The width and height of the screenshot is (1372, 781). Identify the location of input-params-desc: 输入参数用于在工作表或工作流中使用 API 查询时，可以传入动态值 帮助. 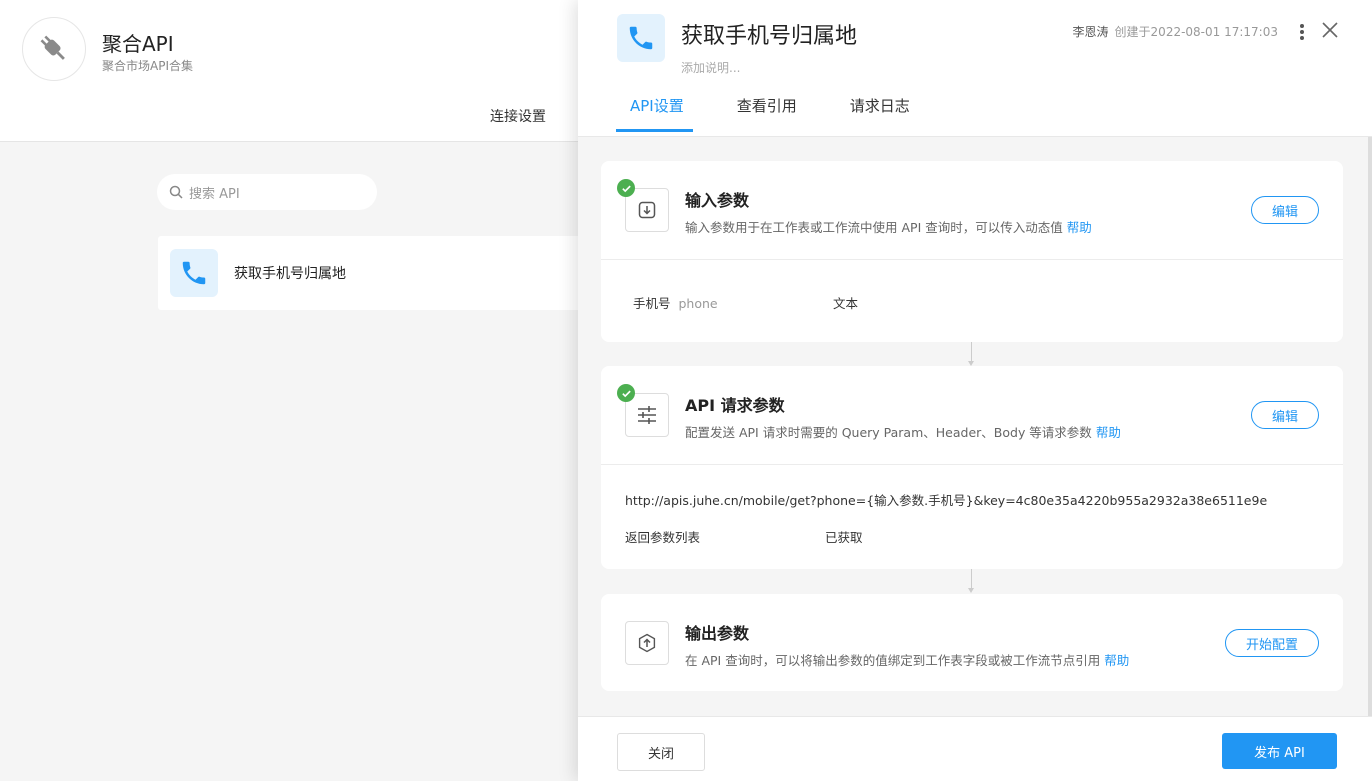
(888, 226).